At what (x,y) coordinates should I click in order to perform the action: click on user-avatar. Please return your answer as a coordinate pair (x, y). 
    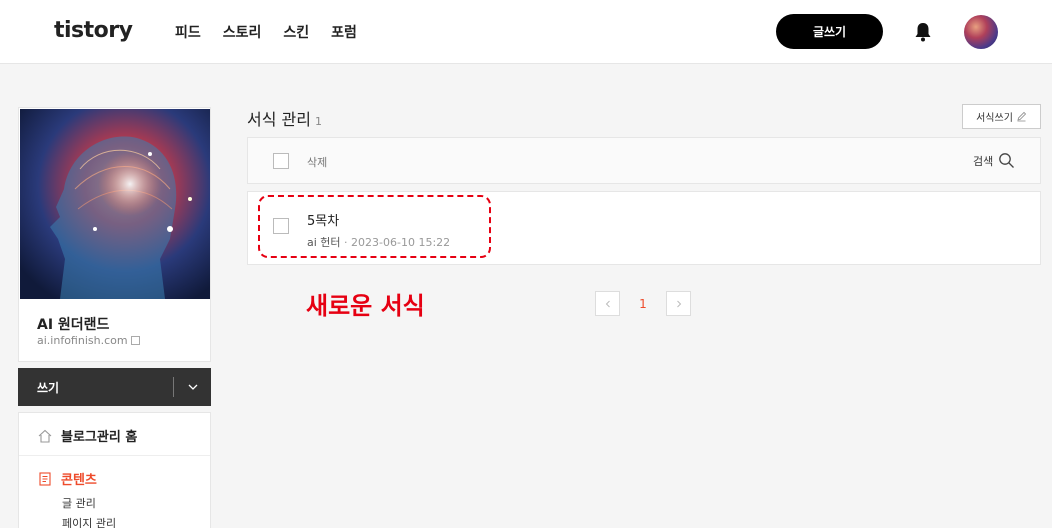
    Looking at the image, I should click on (981, 32).